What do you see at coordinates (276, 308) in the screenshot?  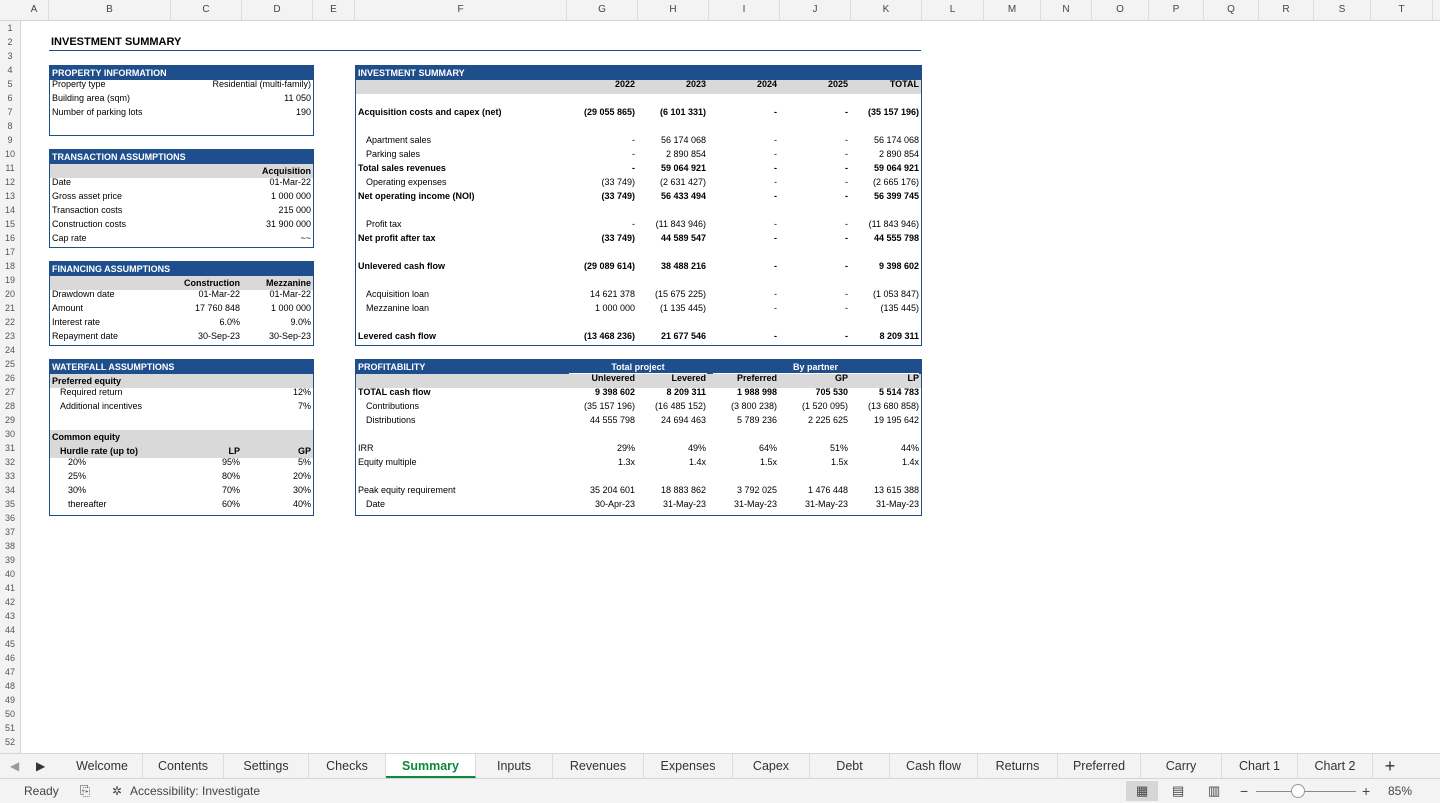 I see `financing-mezzanine-value: 1 000 000` at bounding box center [276, 308].